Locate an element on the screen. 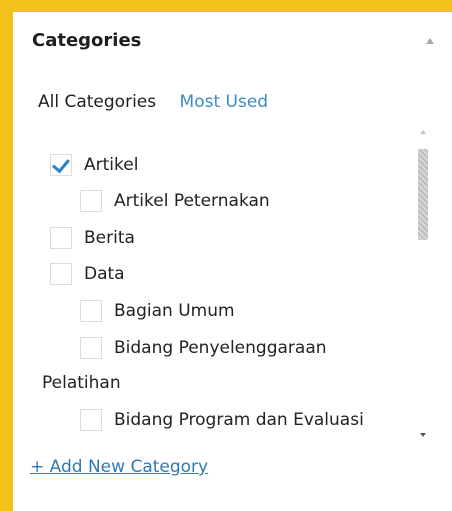 The width and height of the screenshot is (452, 511). category-item-data: Data is located at coordinates (87, 274).